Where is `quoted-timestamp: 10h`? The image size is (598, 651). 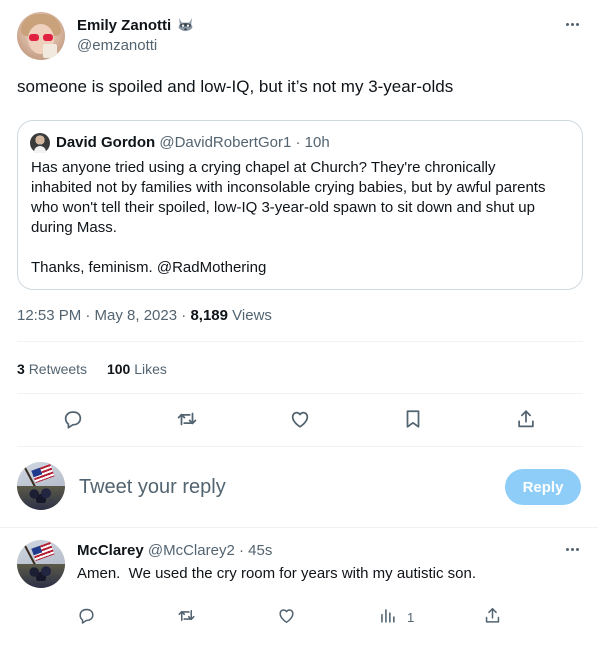 quoted-timestamp: 10h is located at coordinates (317, 142).